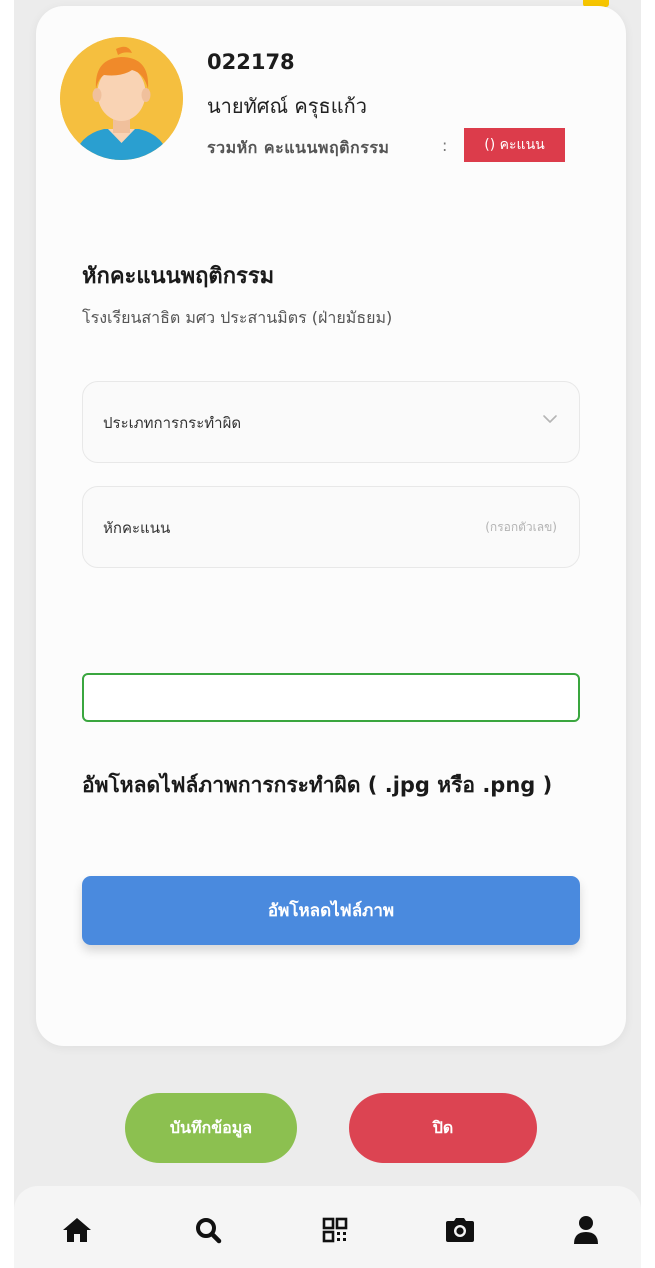 Image resolution: width=655 pixels, height=1268 pixels. Describe the element at coordinates (172, 423) in the screenshot. I see `offense-type-label: ประเภทการกระทำผิด` at that location.